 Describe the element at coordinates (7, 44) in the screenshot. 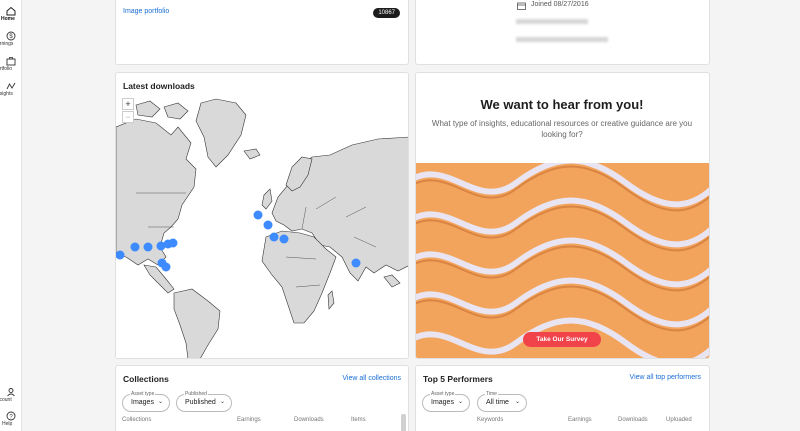

I see `sidebar-item-label: arnings` at that location.